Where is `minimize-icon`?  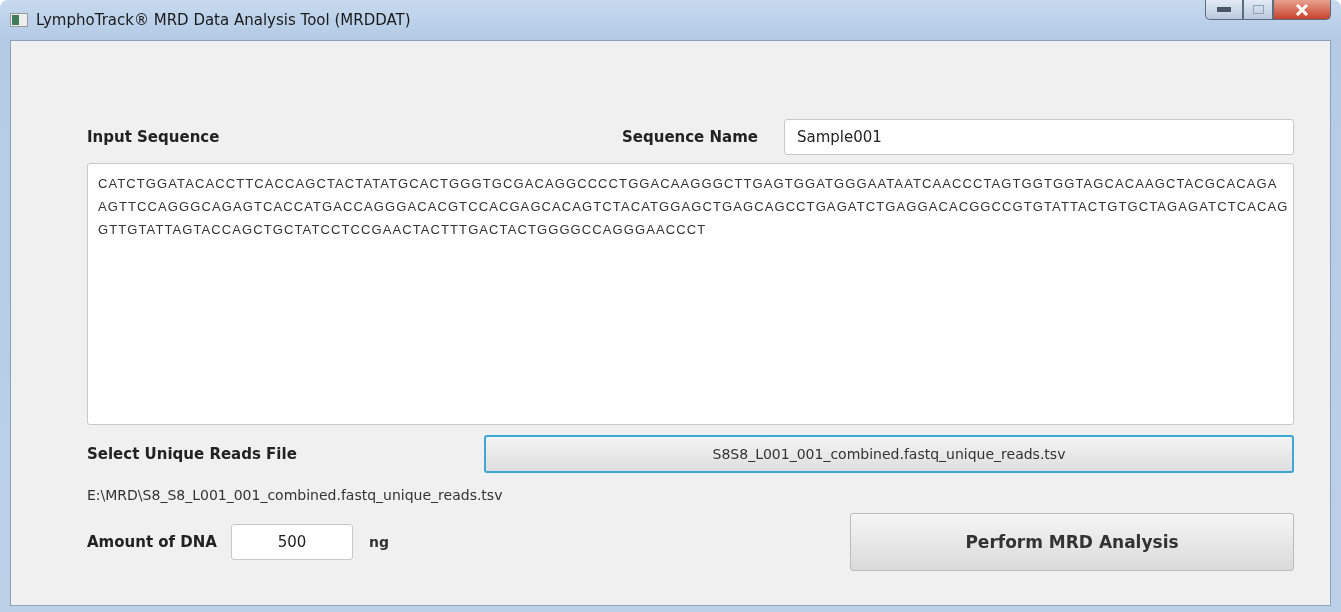
minimize-icon is located at coordinates (1224, 9).